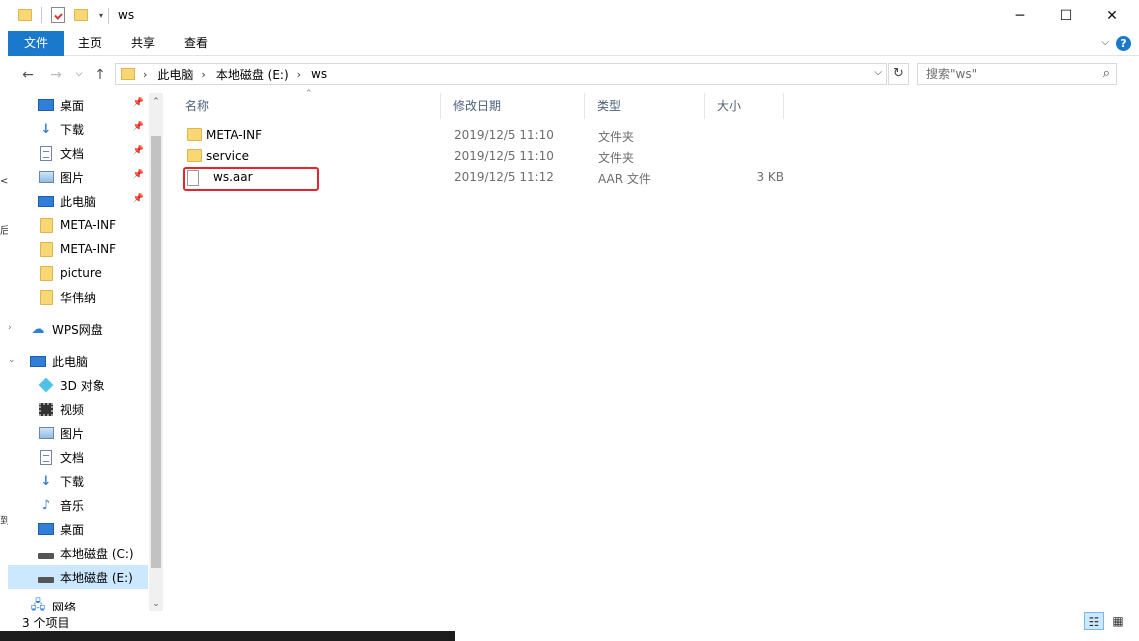 Image resolution: width=1139 pixels, height=641 pixels. Describe the element at coordinates (1066, 15) in the screenshot. I see `maximize-button: ☐` at that location.